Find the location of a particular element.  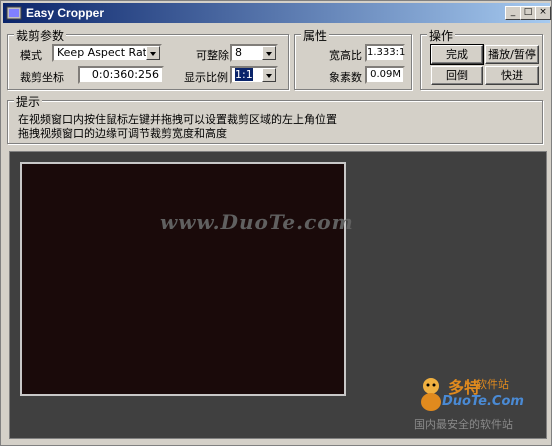

aspect-label: 宽高比 is located at coordinates (345, 55).